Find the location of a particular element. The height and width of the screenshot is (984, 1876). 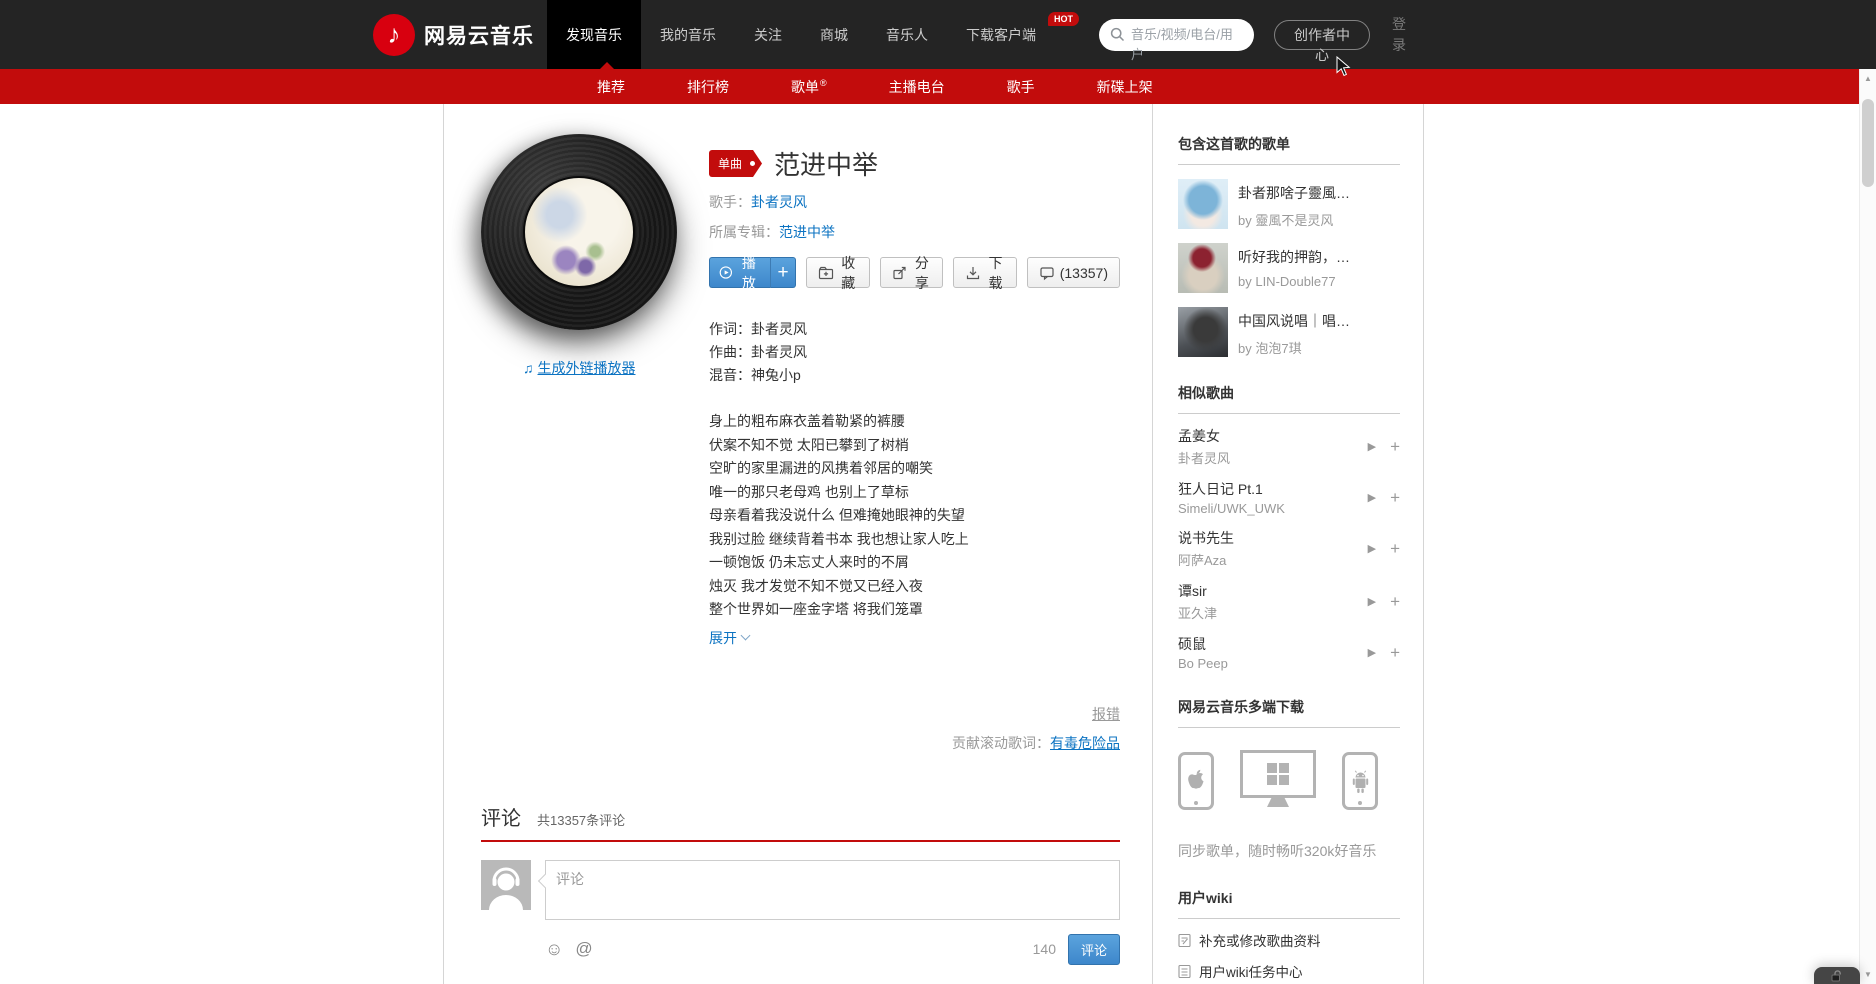

main-nav: 发现音乐 我的音乐 关注 商城 音乐人 下载客户端 HOT is located at coordinates (813, 34).